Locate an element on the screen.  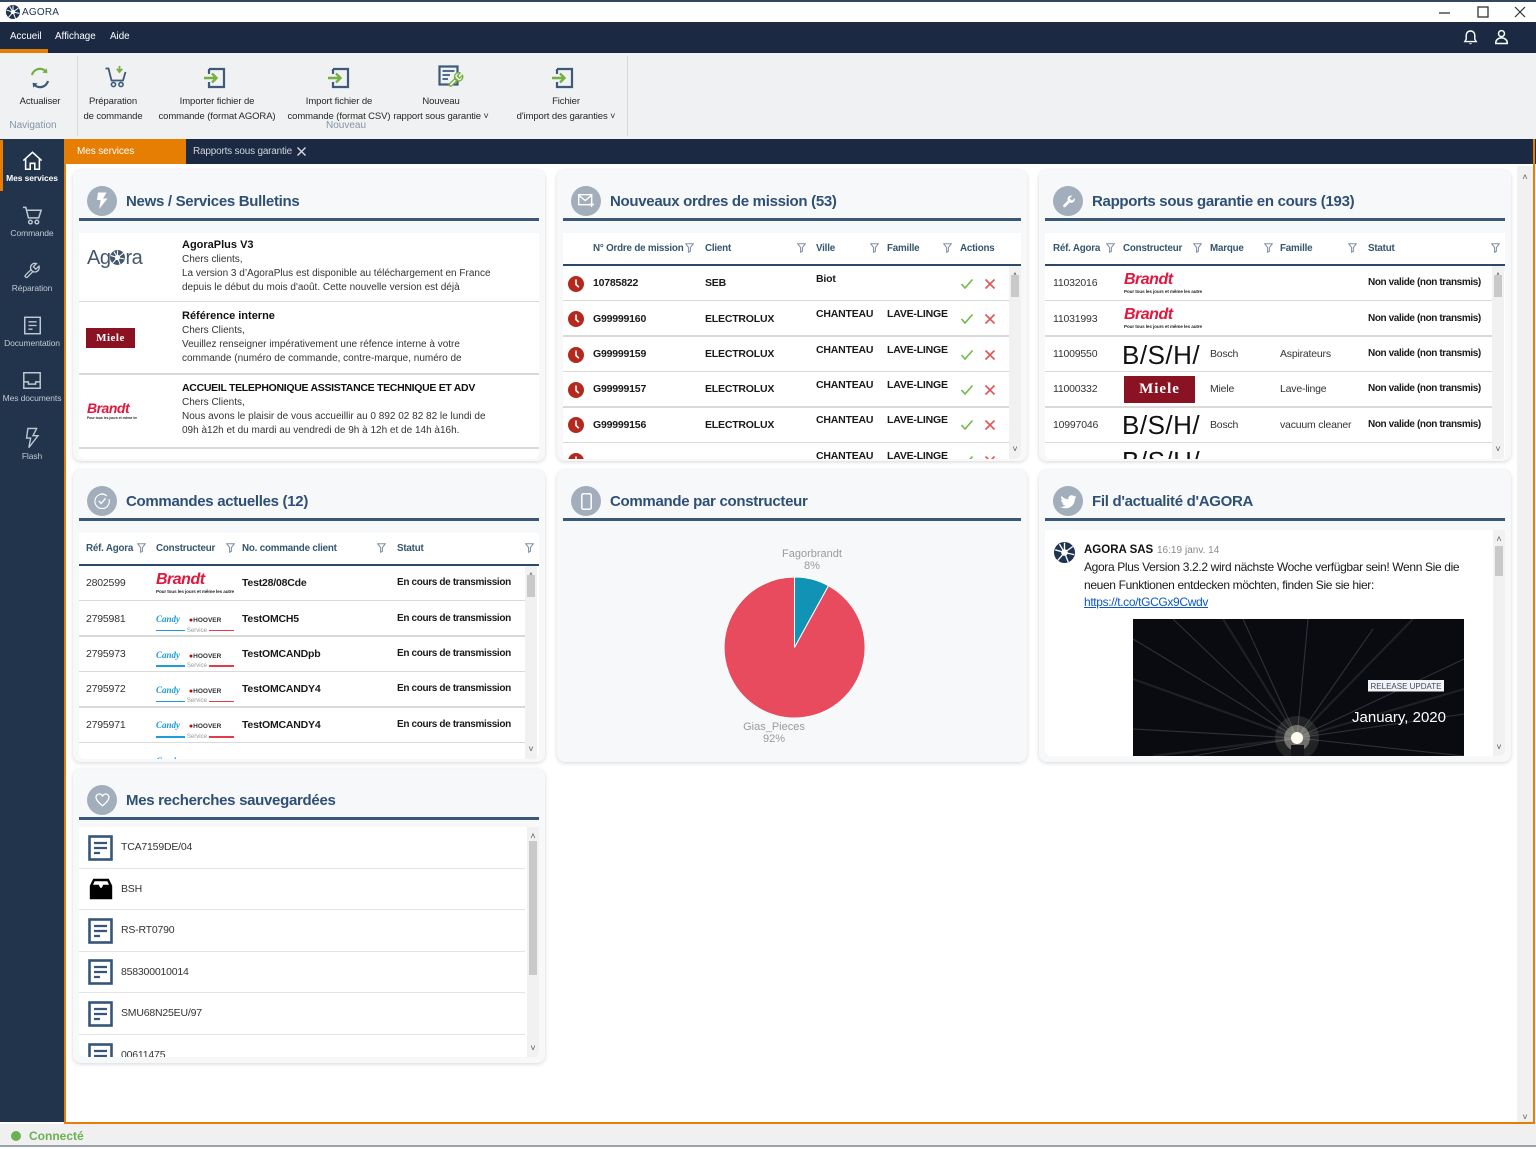
svg-text: January, 2020 is located at coordinates (1399, 717).